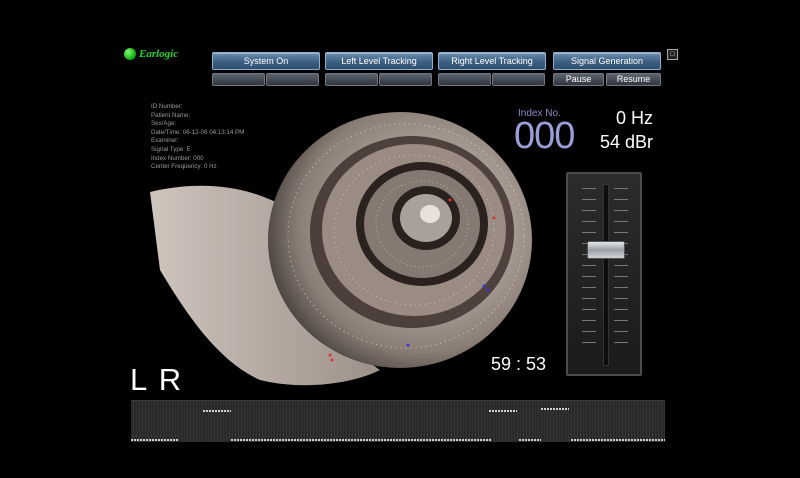 Image resolution: width=800 pixels, height=478 pixels. I want to click on ear-indicator: L R, so click(157, 379).